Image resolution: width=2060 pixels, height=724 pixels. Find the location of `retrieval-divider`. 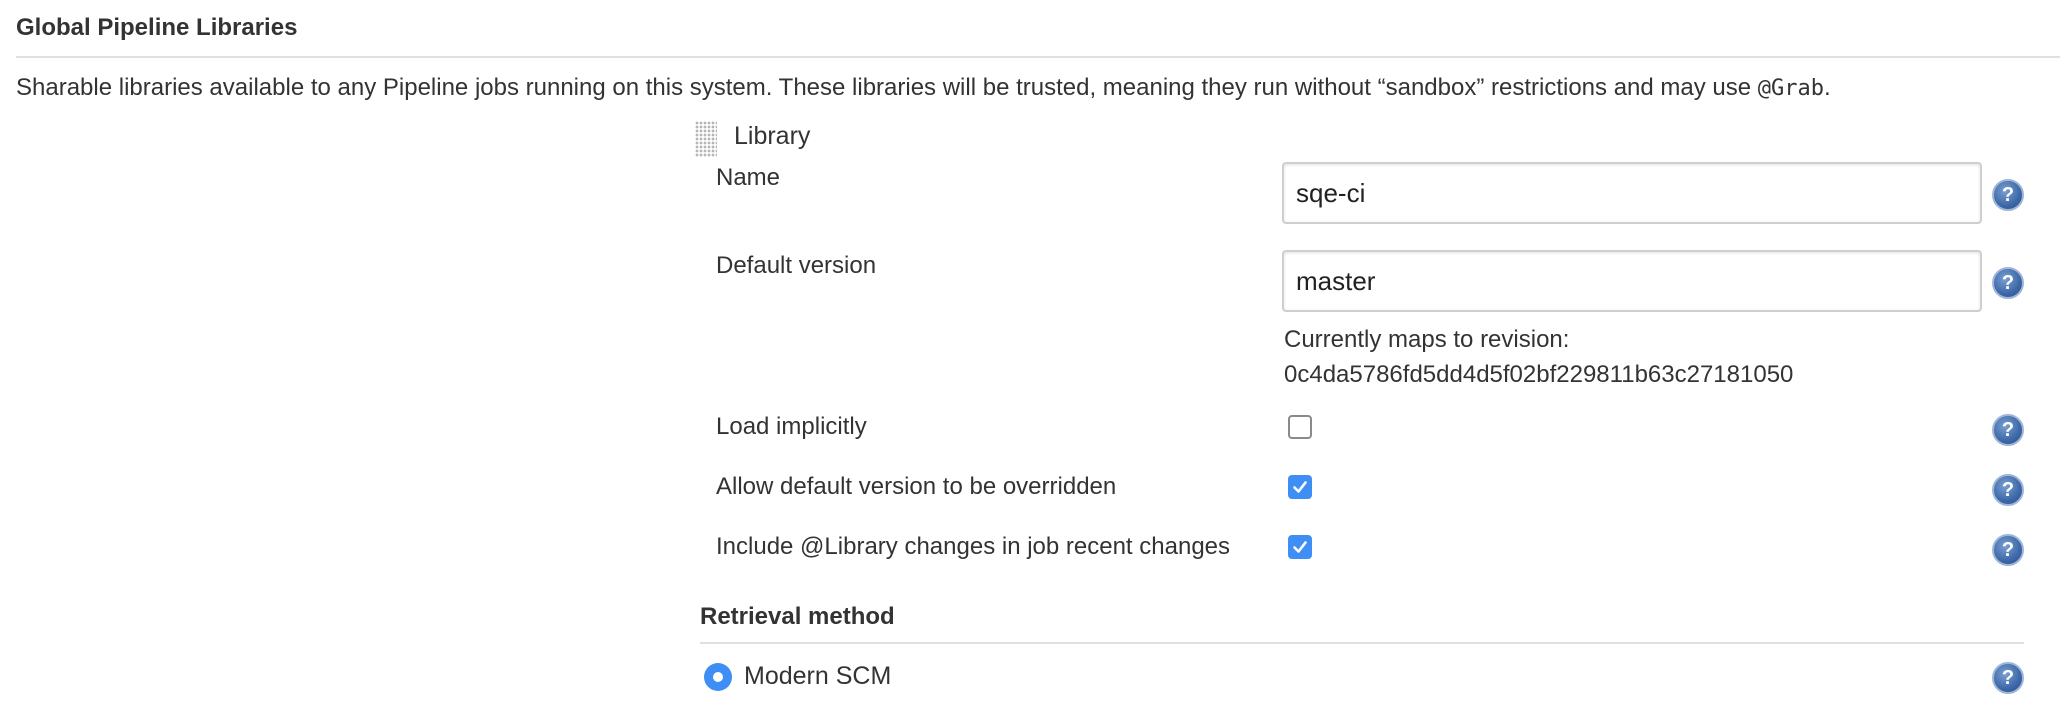

retrieval-divider is located at coordinates (1362, 643).